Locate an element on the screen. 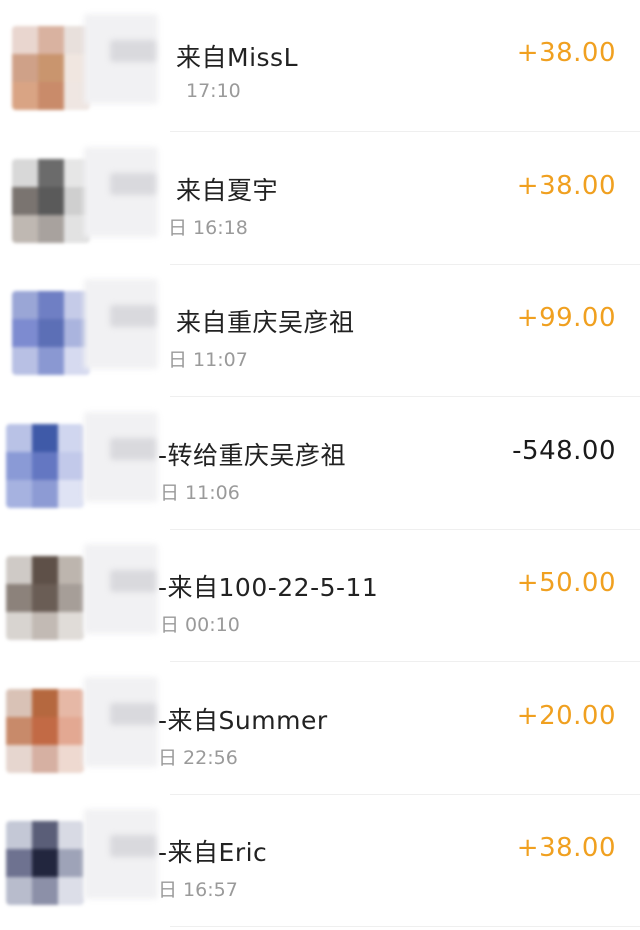 The image size is (640, 930). transaction-amount: -548.00 is located at coordinates (564, 450).